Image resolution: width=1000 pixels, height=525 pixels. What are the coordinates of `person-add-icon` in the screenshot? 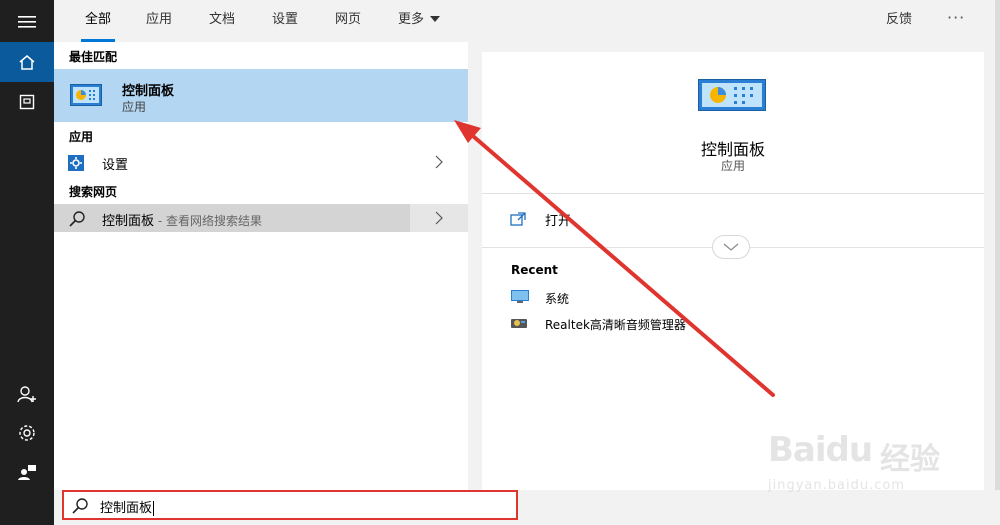 It's located at (26, 394).